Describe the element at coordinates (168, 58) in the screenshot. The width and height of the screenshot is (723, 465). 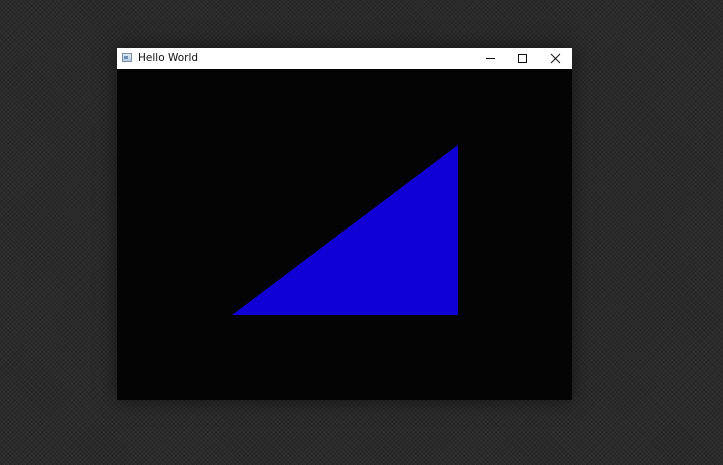
I see `window-title: Hello World` at that location.